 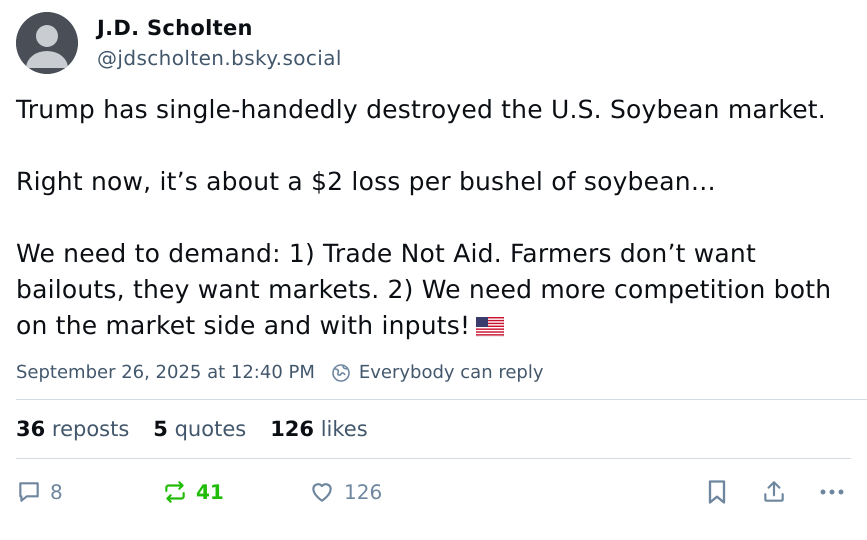 I want to click on like-count: 126, so click(x=363, y=492).